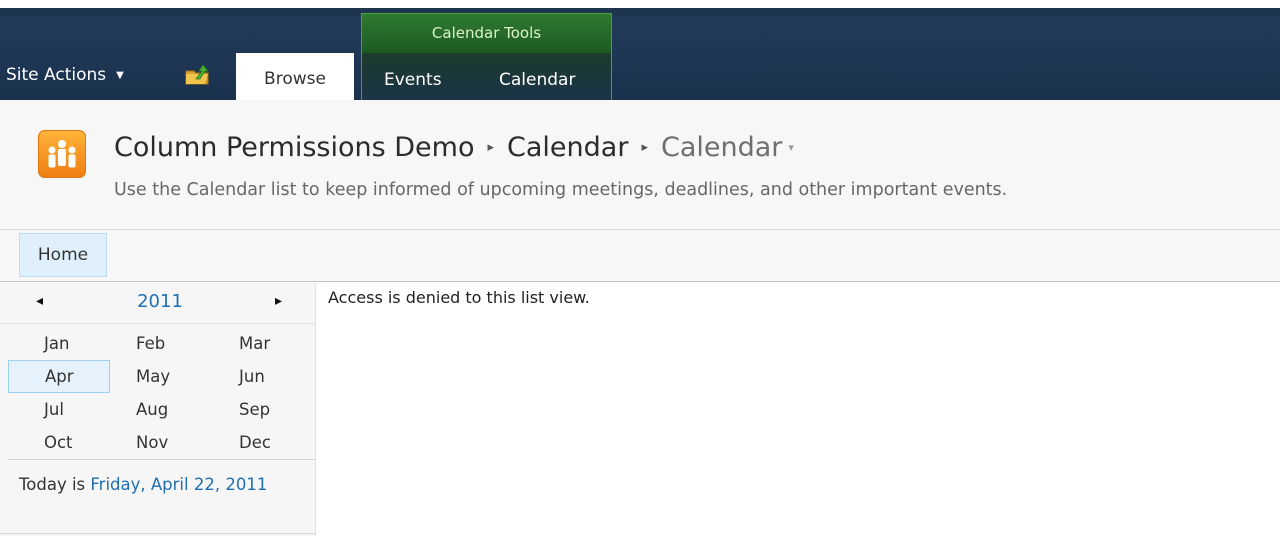 This screenshot has width=1280, height=536. What do you see at coordinates (791, 147) in the screenshot?
I see `chevron-down-icon: ▾` at bounding box center [791, 147].